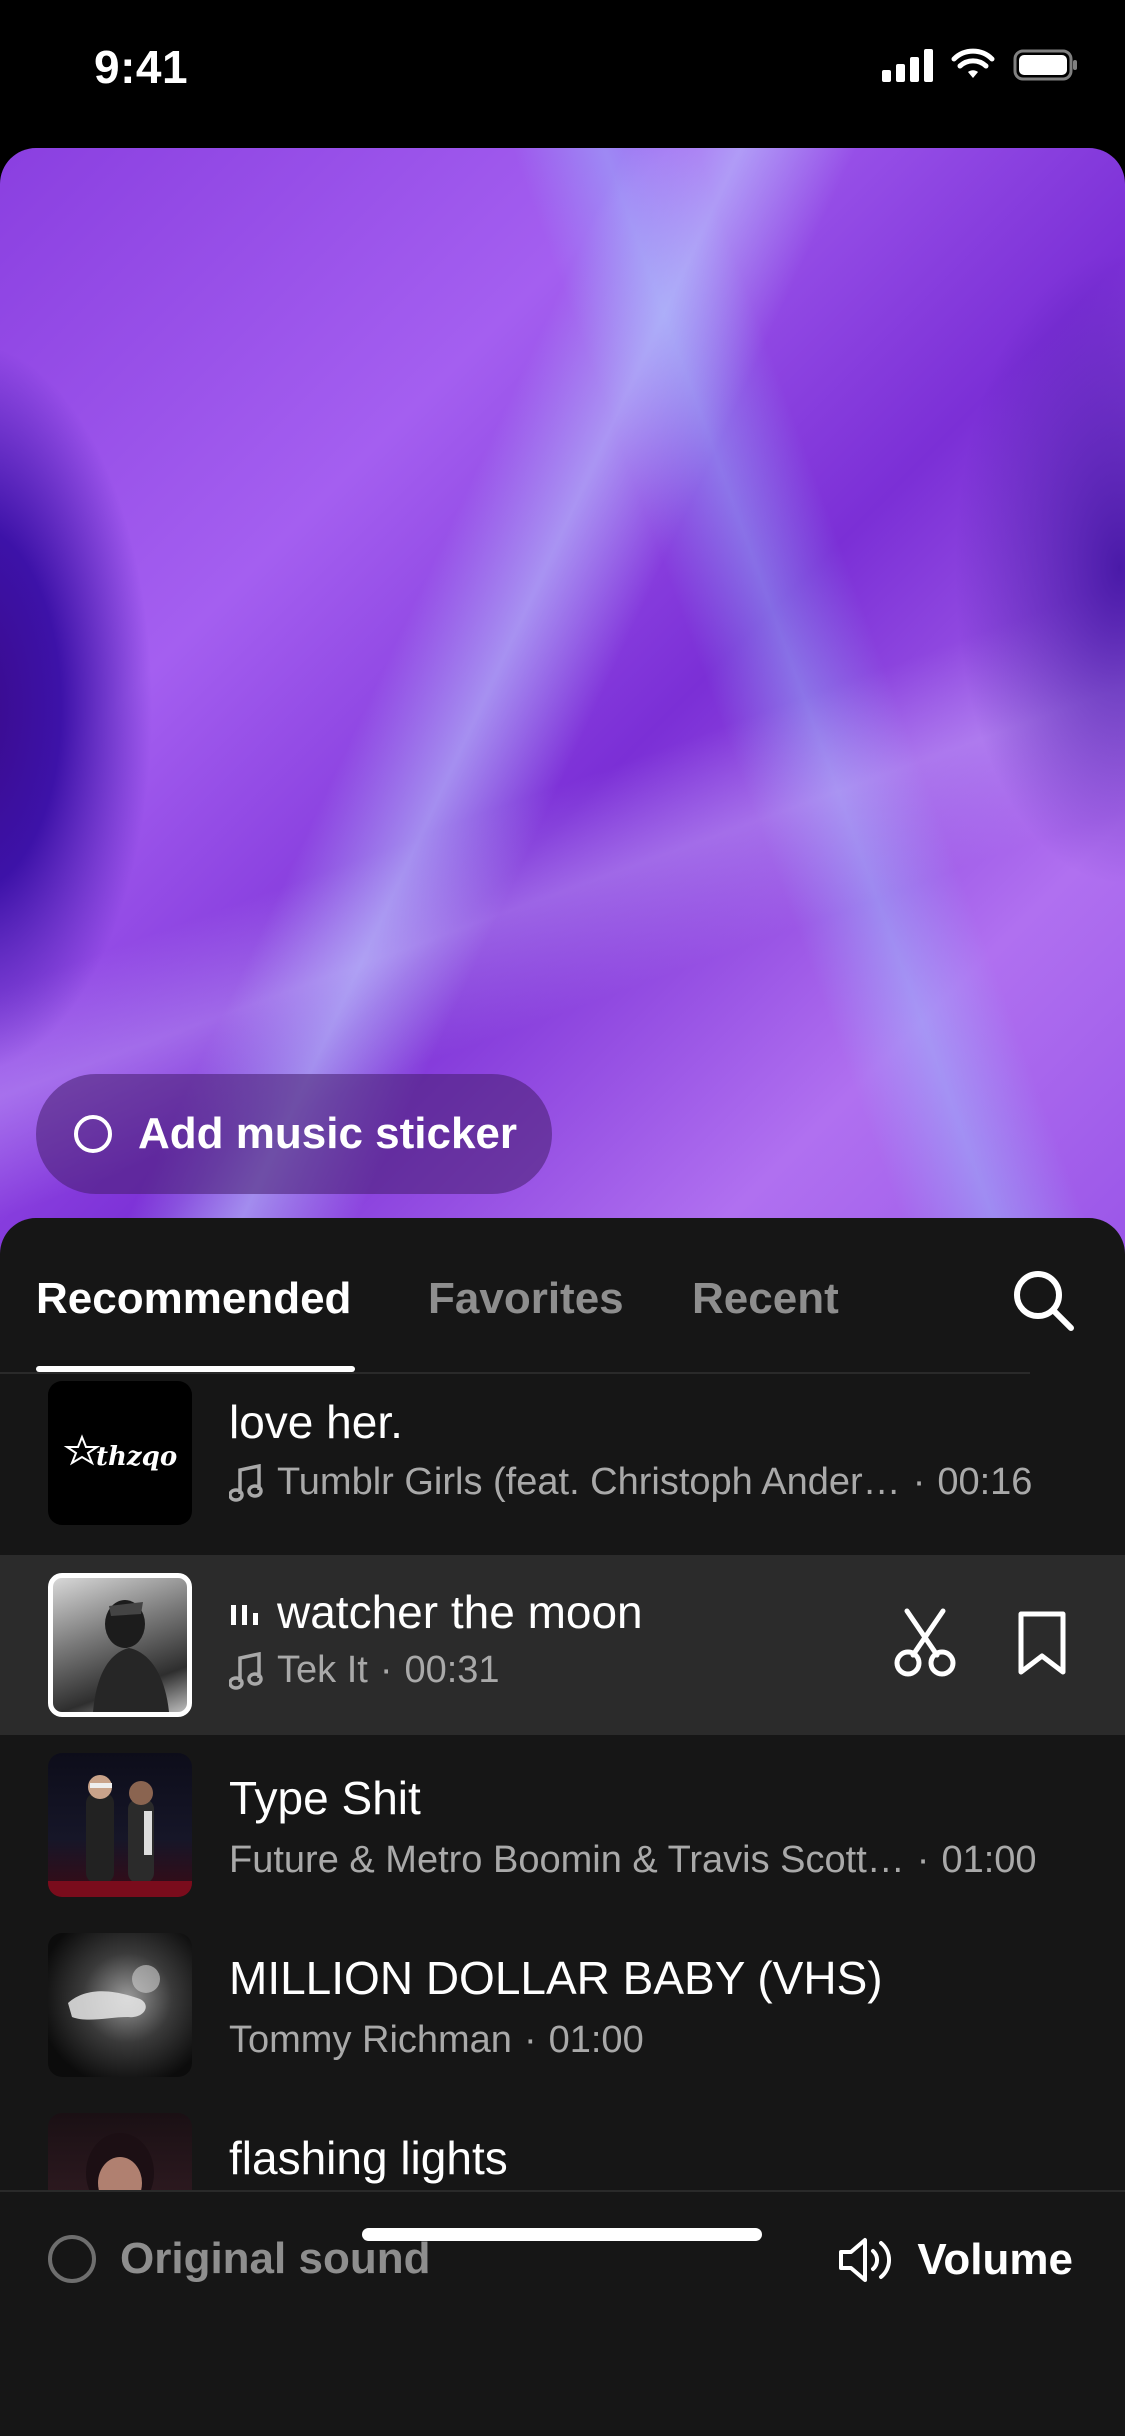  Describe the element at coordinates (316, 1422) in the screenshot. I see `song-title: love her.` at that location.